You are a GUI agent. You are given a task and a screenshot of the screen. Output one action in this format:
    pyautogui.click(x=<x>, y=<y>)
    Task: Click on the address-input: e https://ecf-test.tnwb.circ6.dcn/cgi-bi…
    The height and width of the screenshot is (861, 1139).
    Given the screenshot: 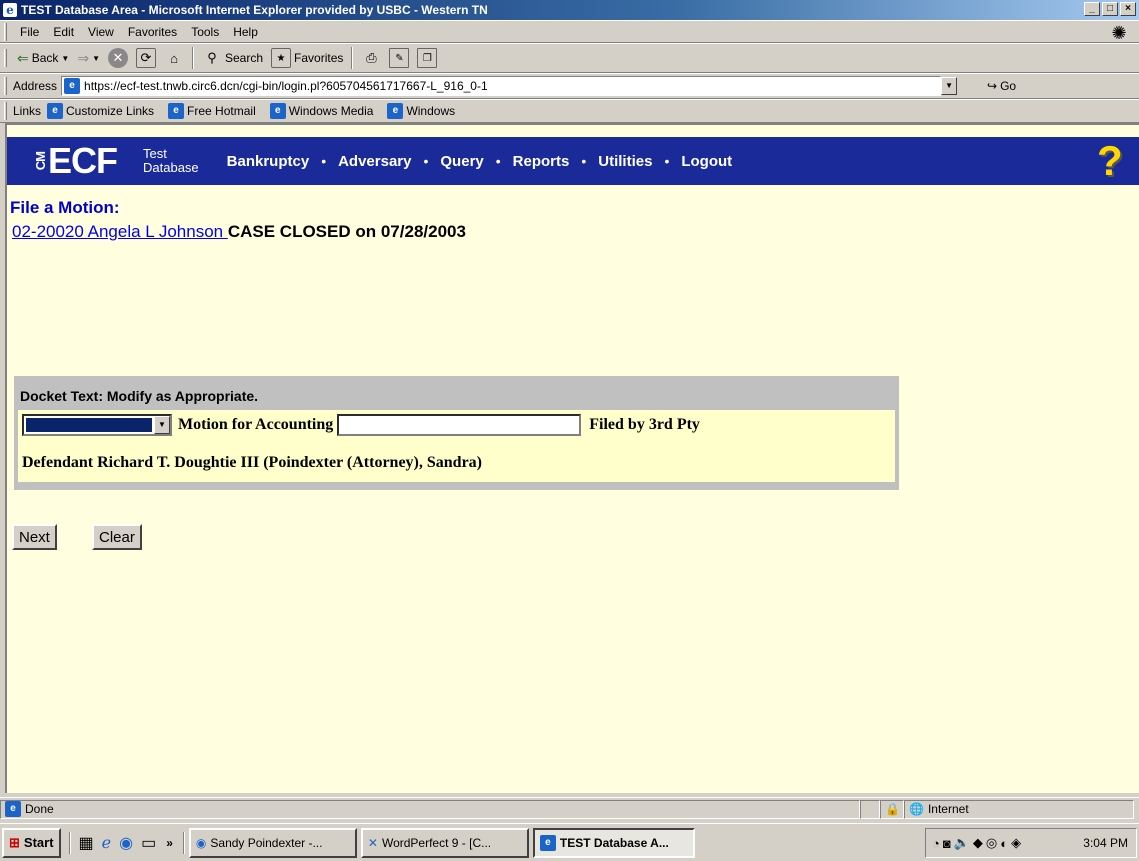 What is the action you would take?
    pyautogui.click(x=501, y=86)
    